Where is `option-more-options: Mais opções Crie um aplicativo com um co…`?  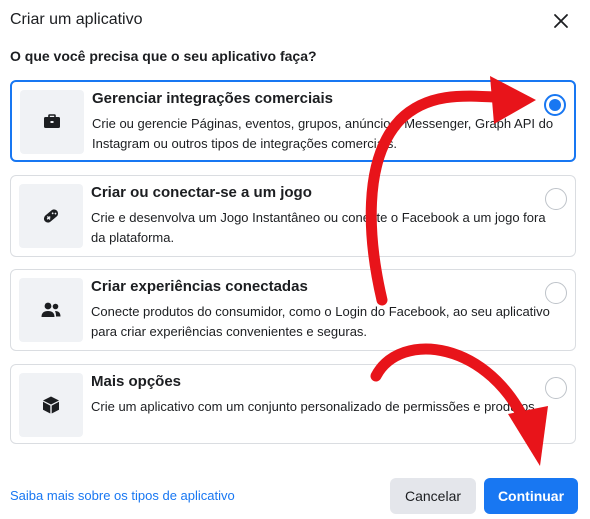 option-more-options: Mais opções Crie um aplicativo com um co… is located at coordinates (293, 404).